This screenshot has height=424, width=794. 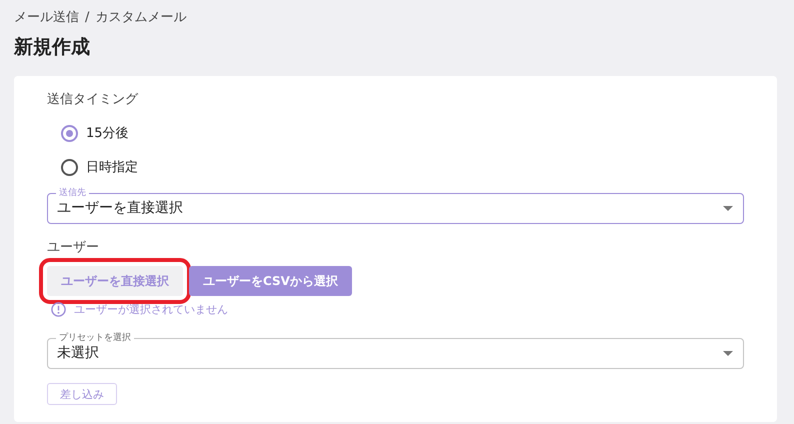 What do you see at coordinates (395, 206) in the screenshot?
I see `select-field: 送信先 ユーザーを直接選択` at bounding box center [395, 206].